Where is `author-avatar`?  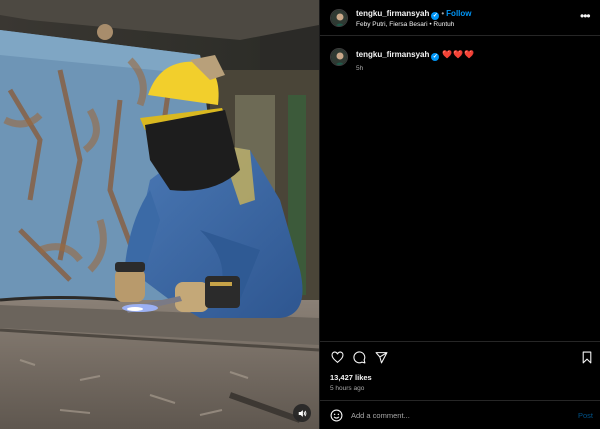 author-avatar is located at coordinates (339, 18).